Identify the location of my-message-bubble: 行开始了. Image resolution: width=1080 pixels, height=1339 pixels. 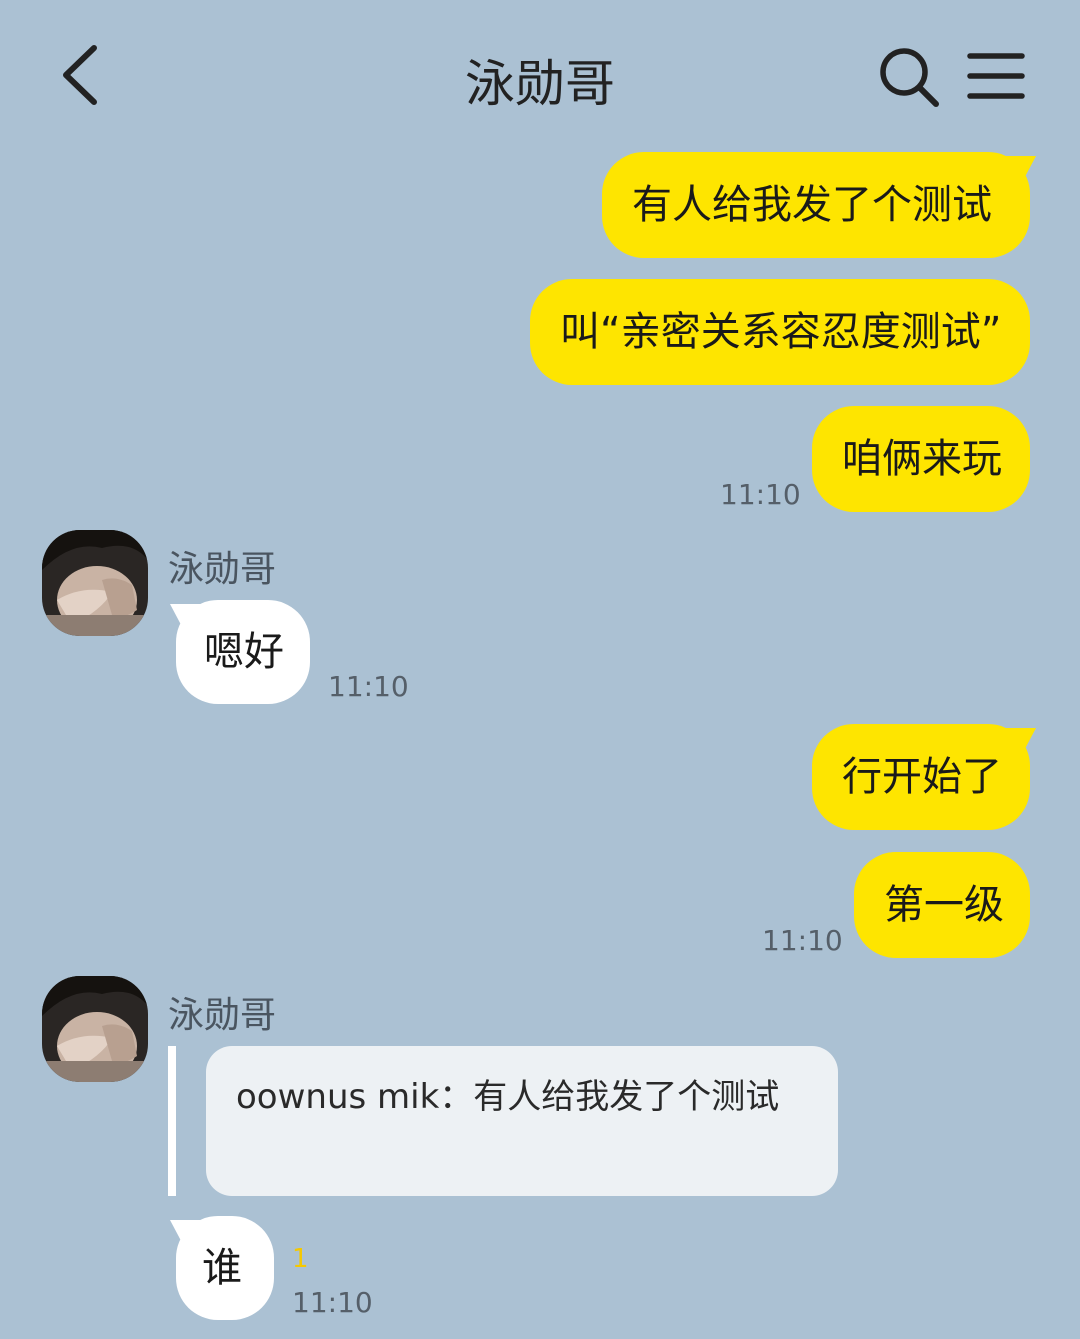
(921, 777).